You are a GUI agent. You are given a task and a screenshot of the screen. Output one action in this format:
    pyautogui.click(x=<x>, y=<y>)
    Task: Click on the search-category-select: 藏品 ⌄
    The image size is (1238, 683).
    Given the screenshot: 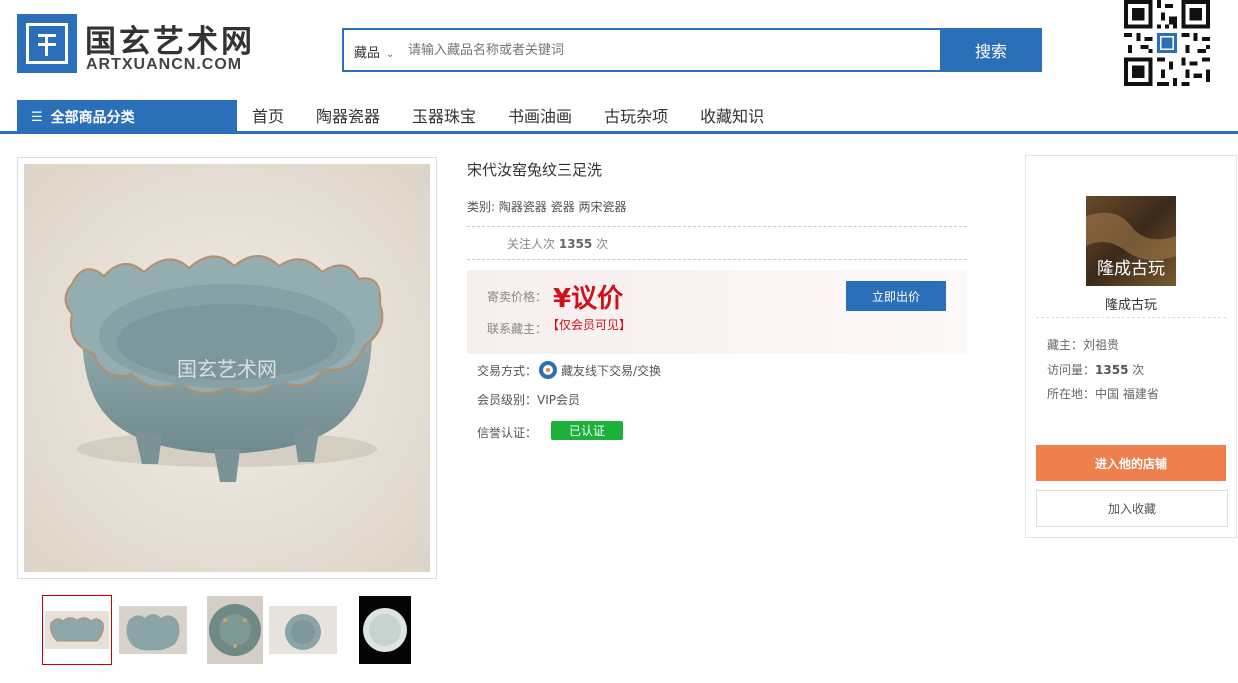 What is the action you would take?
    pyautogui.click(x=374, y=51)
    